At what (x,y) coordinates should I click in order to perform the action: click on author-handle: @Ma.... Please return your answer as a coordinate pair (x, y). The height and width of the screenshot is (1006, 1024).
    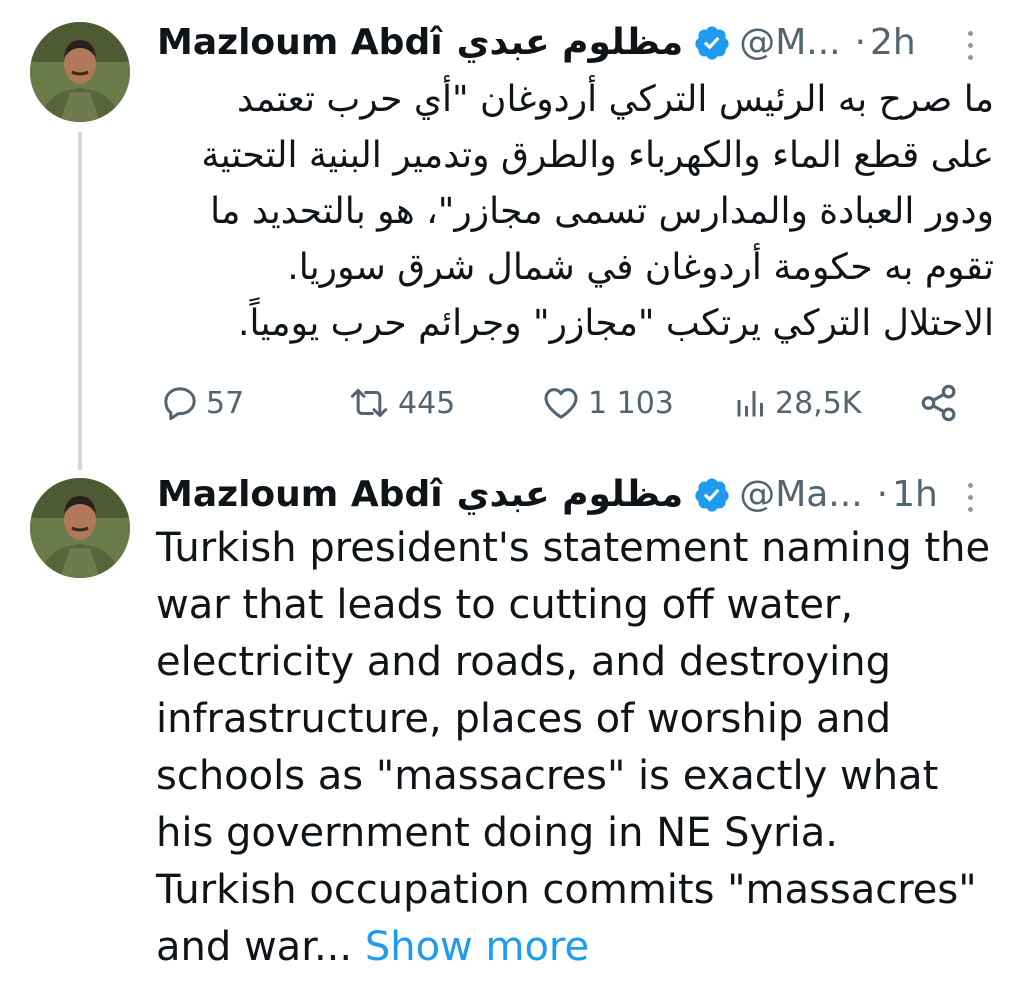
    Looking at the image, I should click on (800, 495).